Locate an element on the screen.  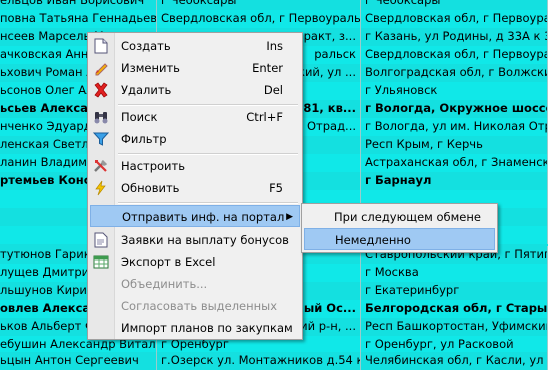
submenu-arrow-icon: ▶ is located at coordinates (289, 217).